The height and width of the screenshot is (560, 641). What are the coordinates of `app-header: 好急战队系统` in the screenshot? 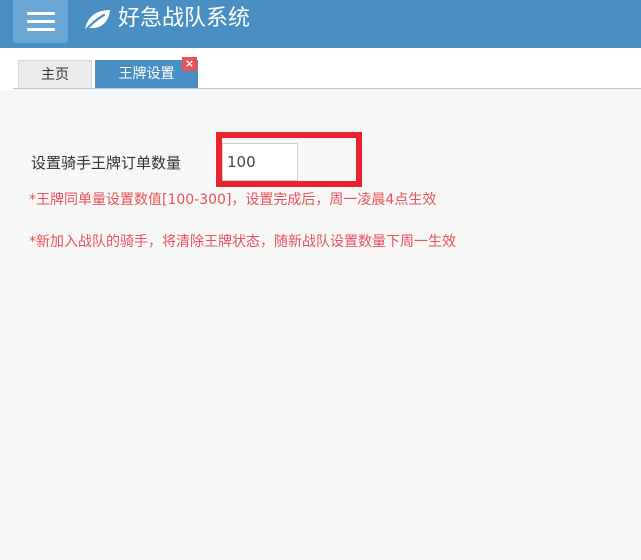 It's located at (320, 24).